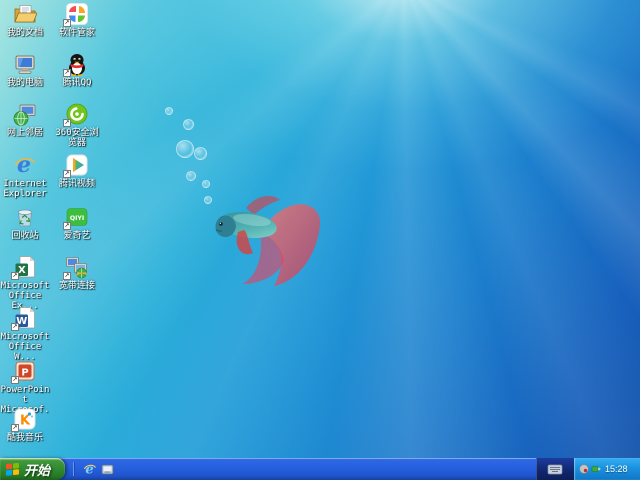 The height and width of the screenshot is (480, 640). What do you see at coordinates (76, 286) in the screenshot?
I see `icon-label: 宽带连接` at bounding box center [76, 286].